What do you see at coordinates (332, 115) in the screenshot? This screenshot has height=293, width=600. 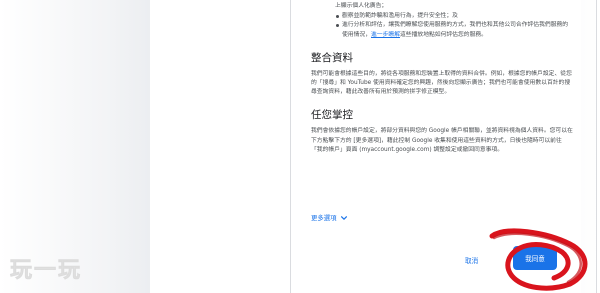 I see `section-title-you-control: 任您掌控` at bounding box center [332, 115].